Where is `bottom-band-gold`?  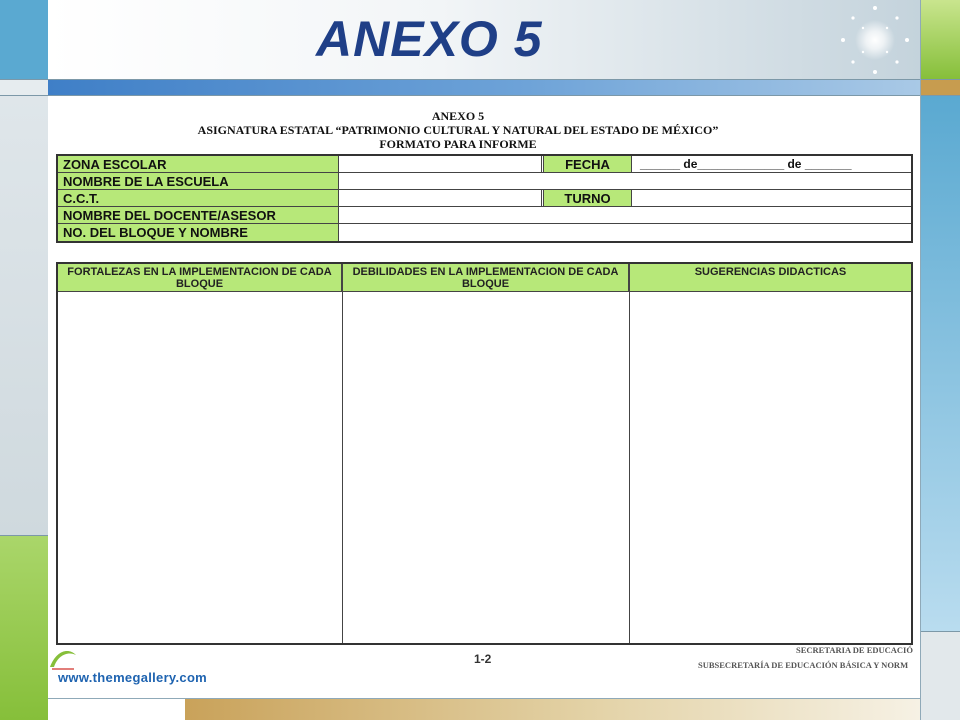
bottom-band-gold is located at coordinates (552, 709).